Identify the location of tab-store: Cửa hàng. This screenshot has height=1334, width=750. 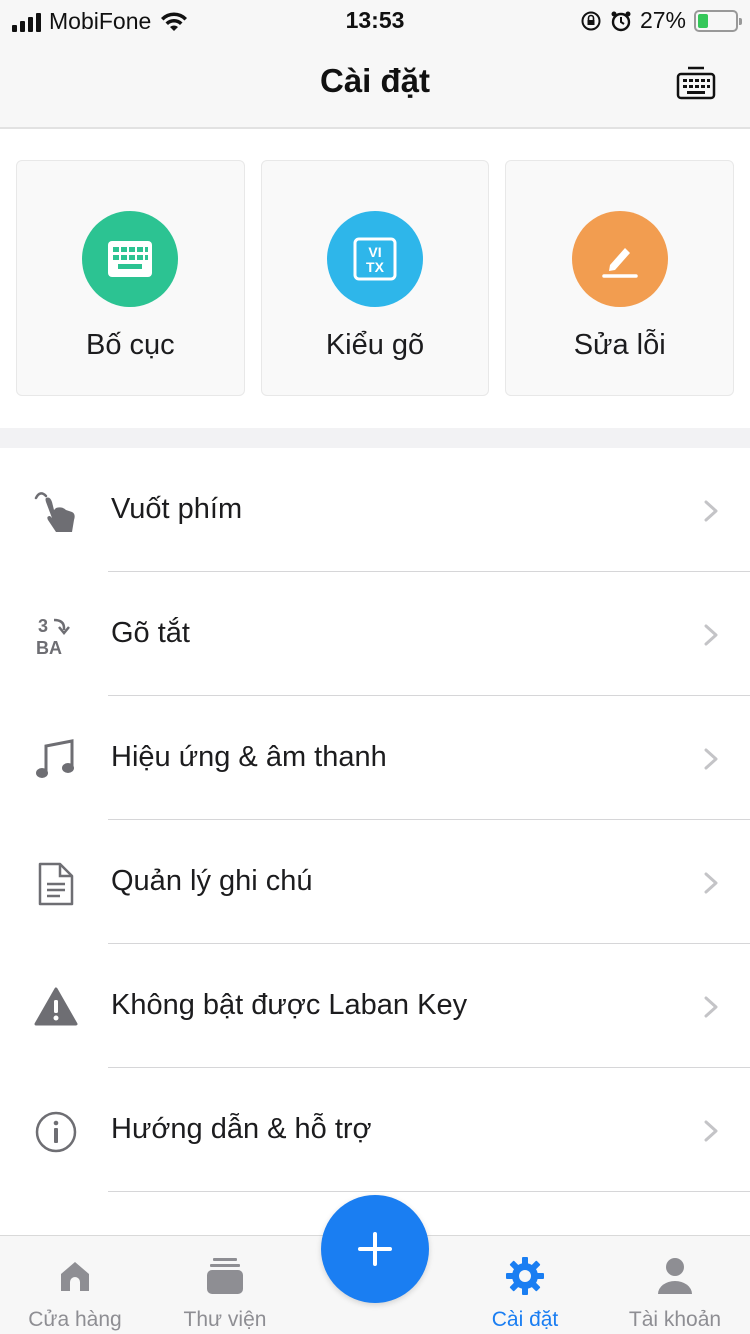
(75, 1285).